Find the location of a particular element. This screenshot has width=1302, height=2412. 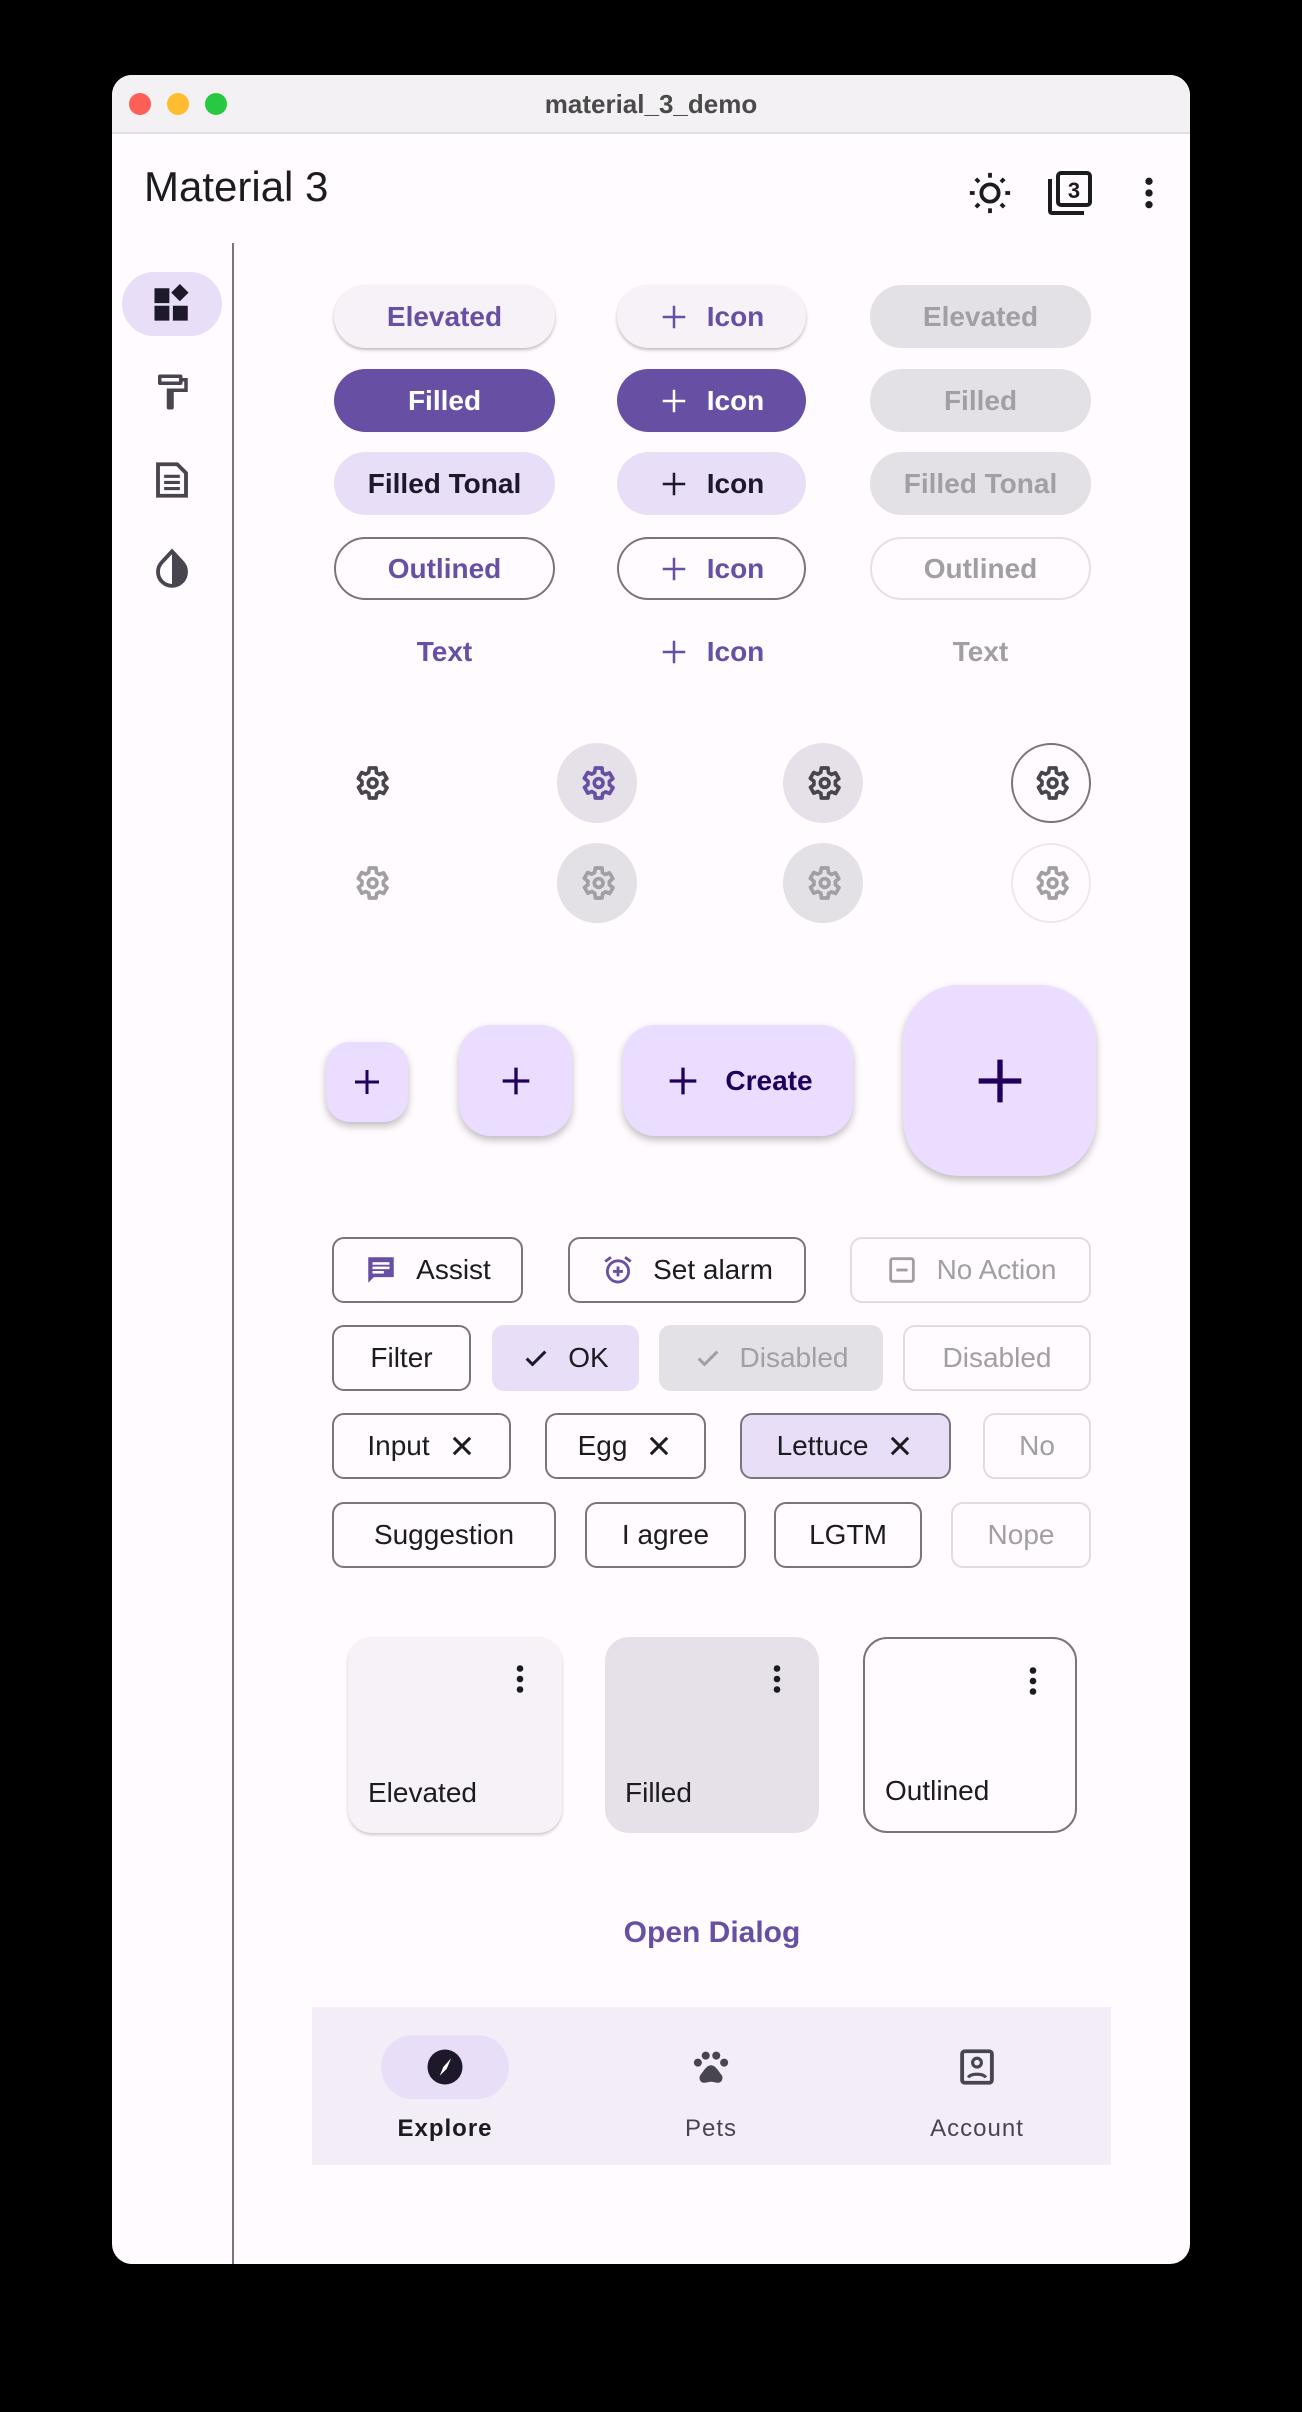

suggestion-chip: LGTM is located at coordinates (848, 1535).